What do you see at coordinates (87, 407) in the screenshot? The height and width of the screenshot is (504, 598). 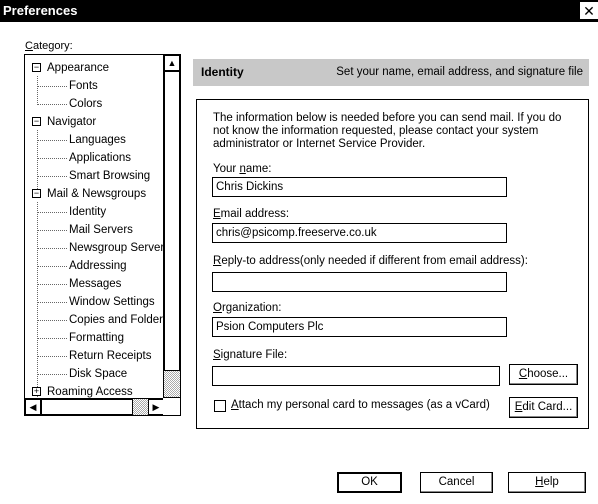 I see `horizontal-scroll-thumb` at bounding box center [87, 407].